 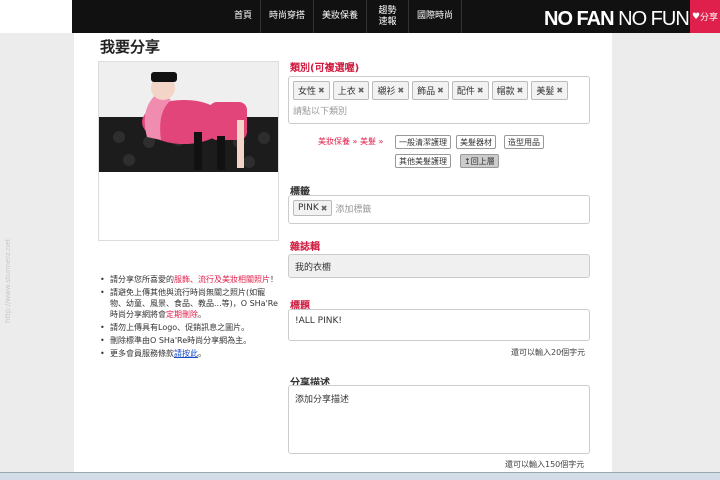 I want to click on nav-fashion-style: 時尚穿搭, so click(x=288, y=16).